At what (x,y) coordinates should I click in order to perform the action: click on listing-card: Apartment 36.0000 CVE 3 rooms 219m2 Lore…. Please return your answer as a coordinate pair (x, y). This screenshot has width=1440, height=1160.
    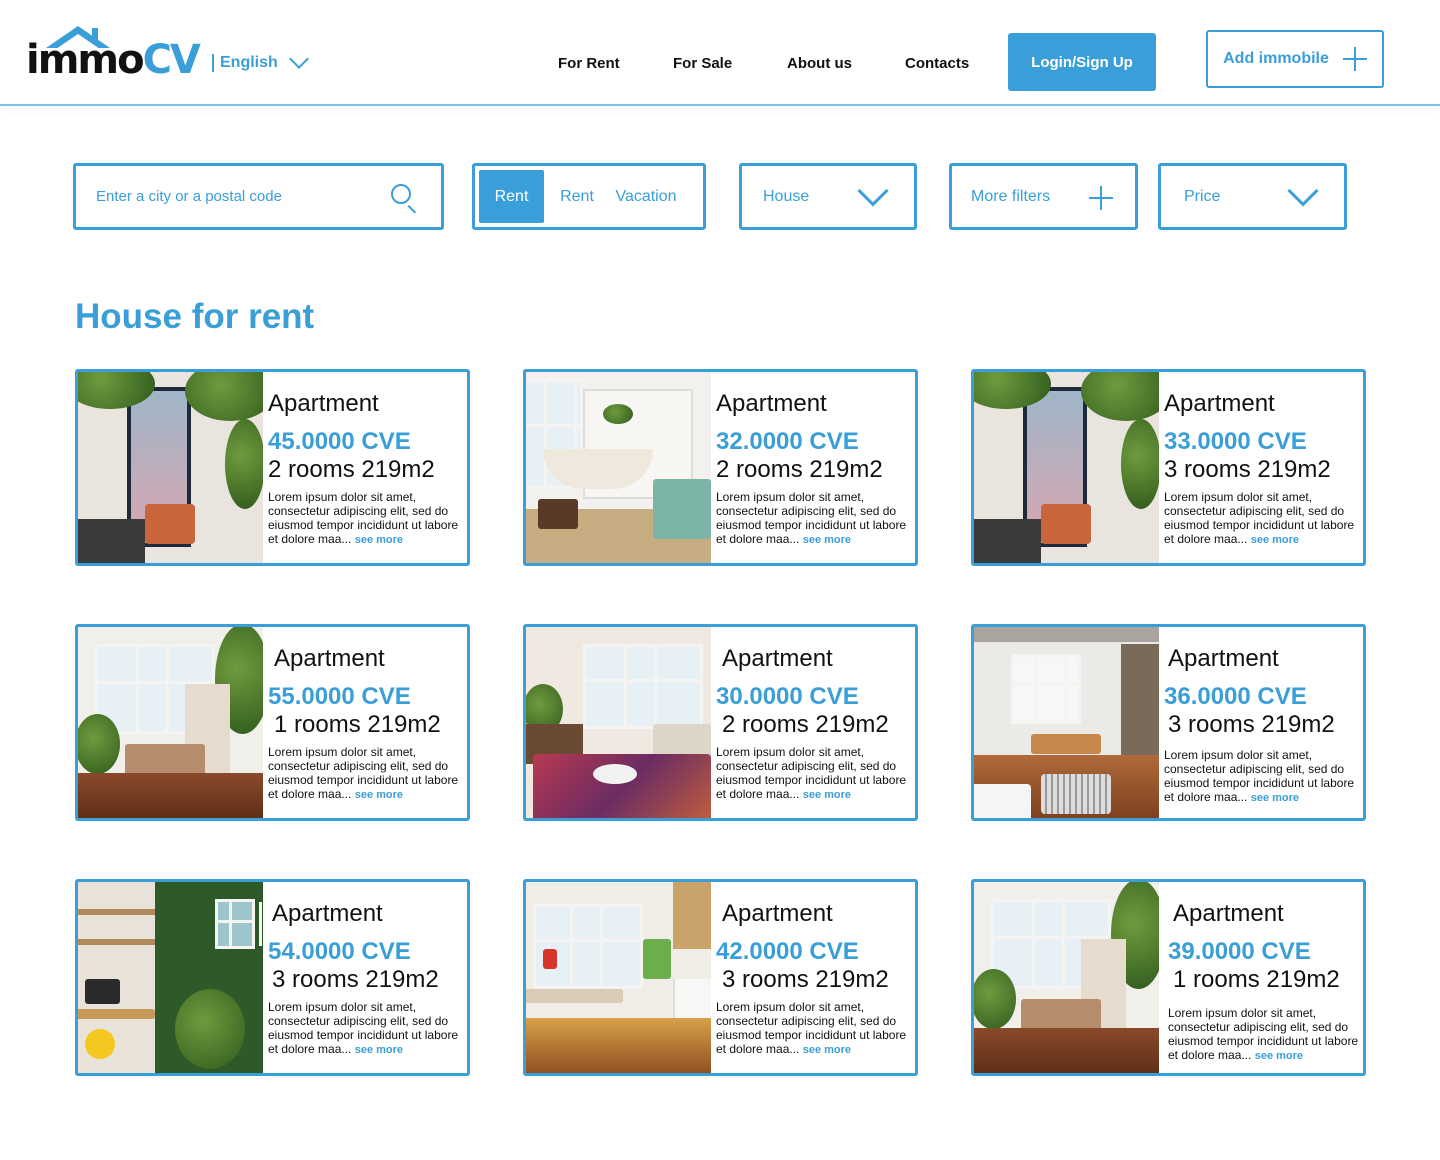
    Looking at the image, I should click on (1168, 722).